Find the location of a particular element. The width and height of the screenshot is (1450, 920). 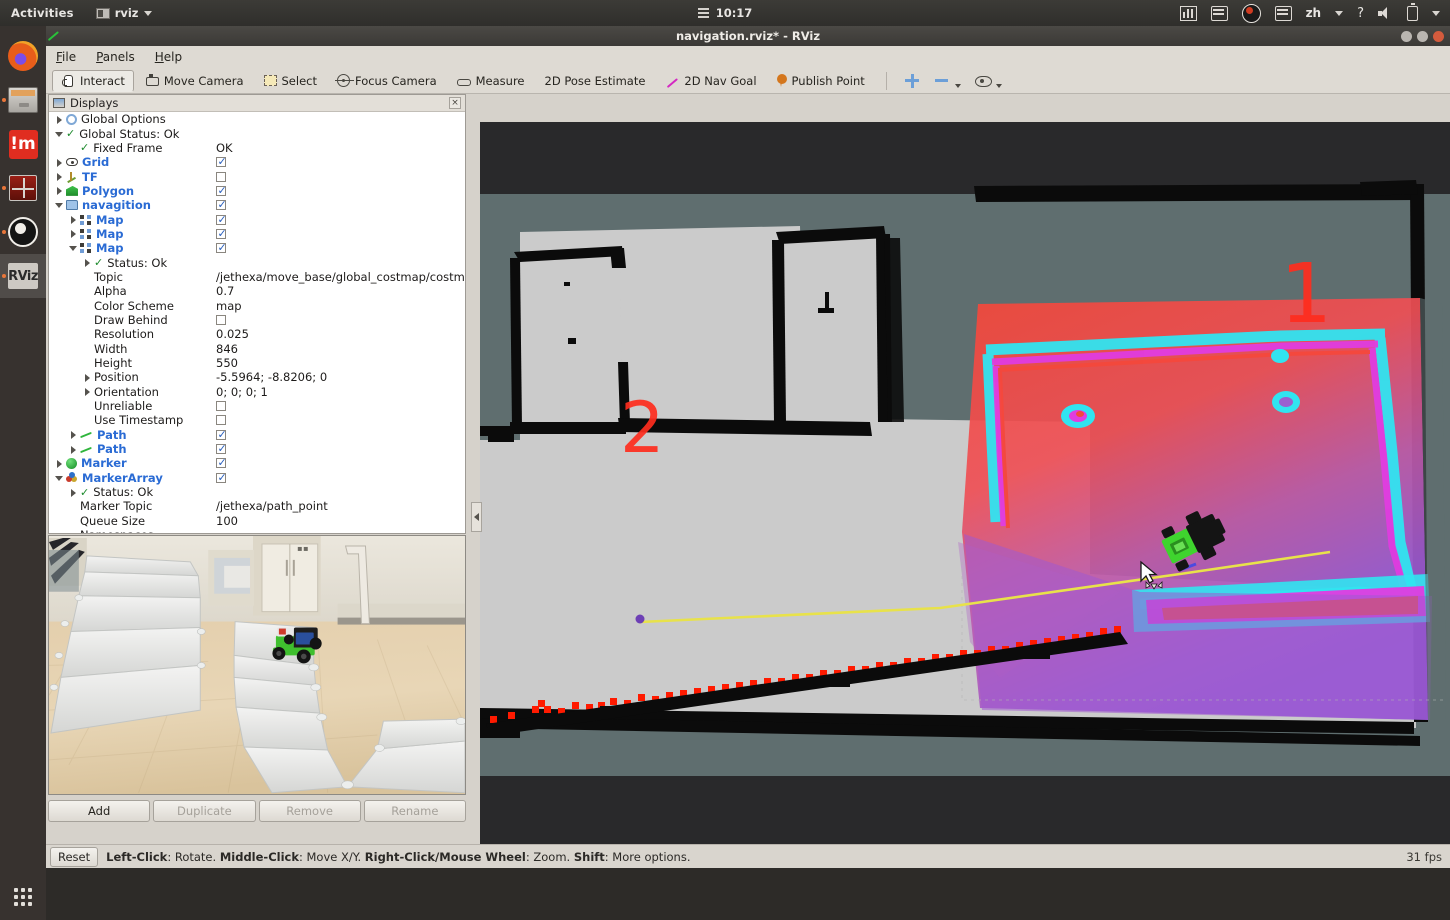

tree-row: navagition is located at coordinates (257, 205).